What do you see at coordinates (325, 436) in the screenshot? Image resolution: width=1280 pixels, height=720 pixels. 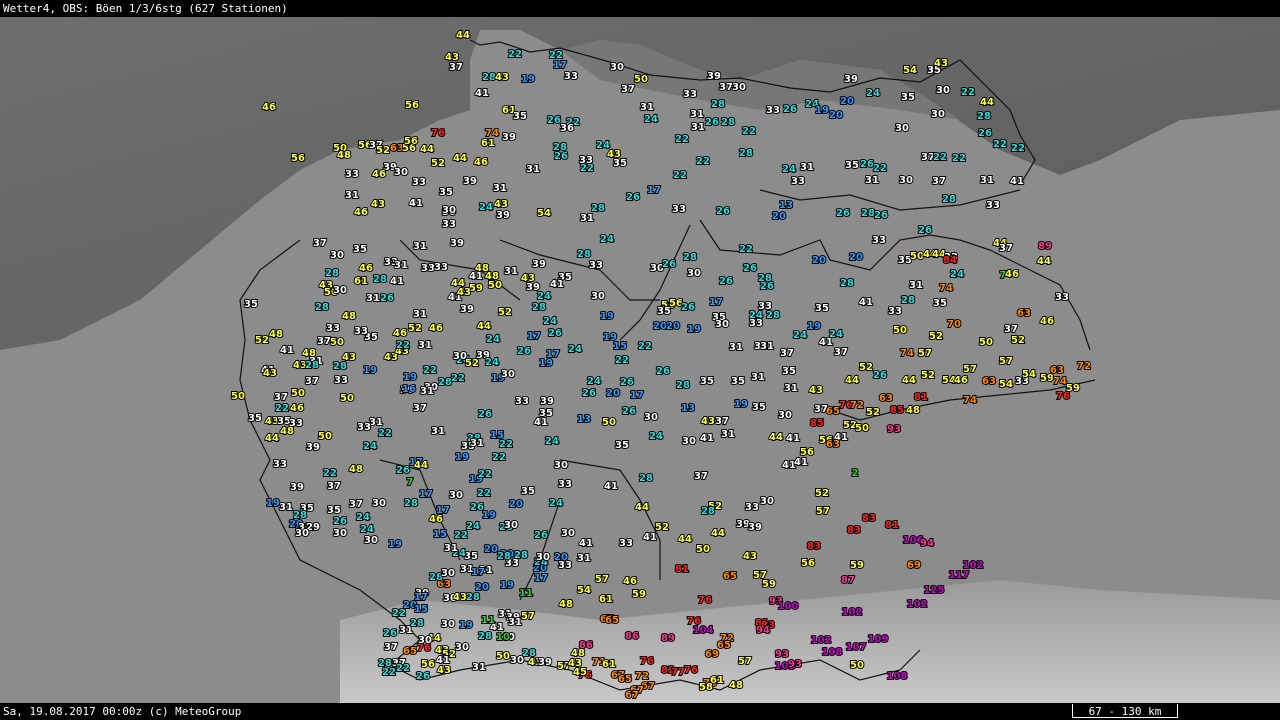 I see `station-value: 50` at bounding box center [325, 436].